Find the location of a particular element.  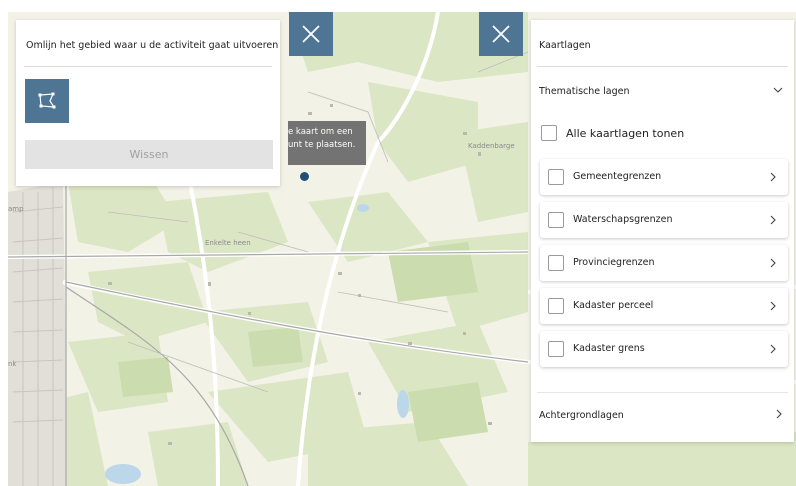

layers-panel-title: Kaartlagen is located at coordinates (565, 45).